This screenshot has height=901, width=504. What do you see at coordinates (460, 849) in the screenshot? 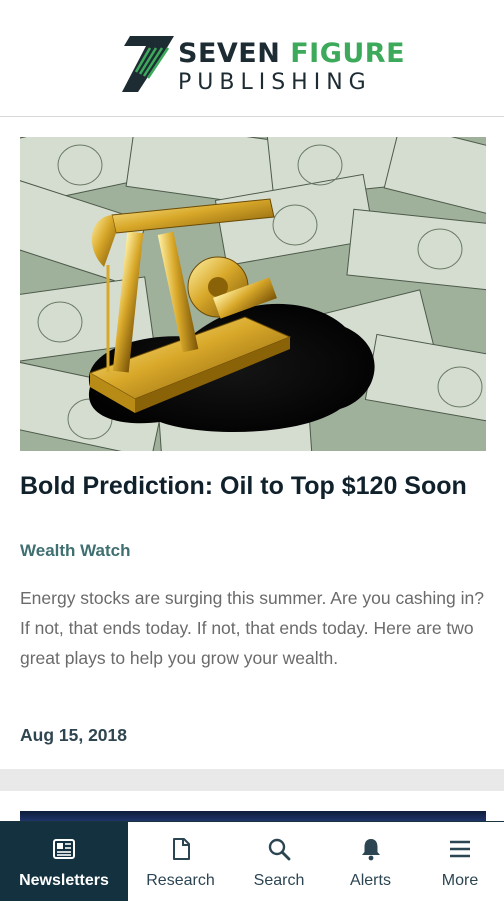
I see `menu-icon` at bounding box center [460, 849].